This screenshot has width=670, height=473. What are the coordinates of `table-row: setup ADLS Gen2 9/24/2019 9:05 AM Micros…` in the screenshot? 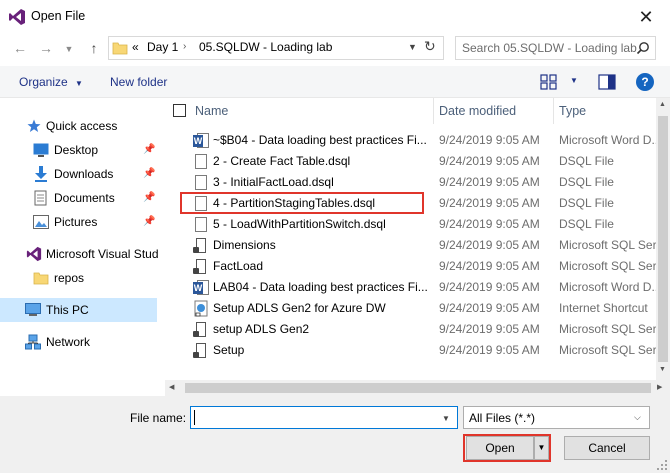 It's located at (410, 329).